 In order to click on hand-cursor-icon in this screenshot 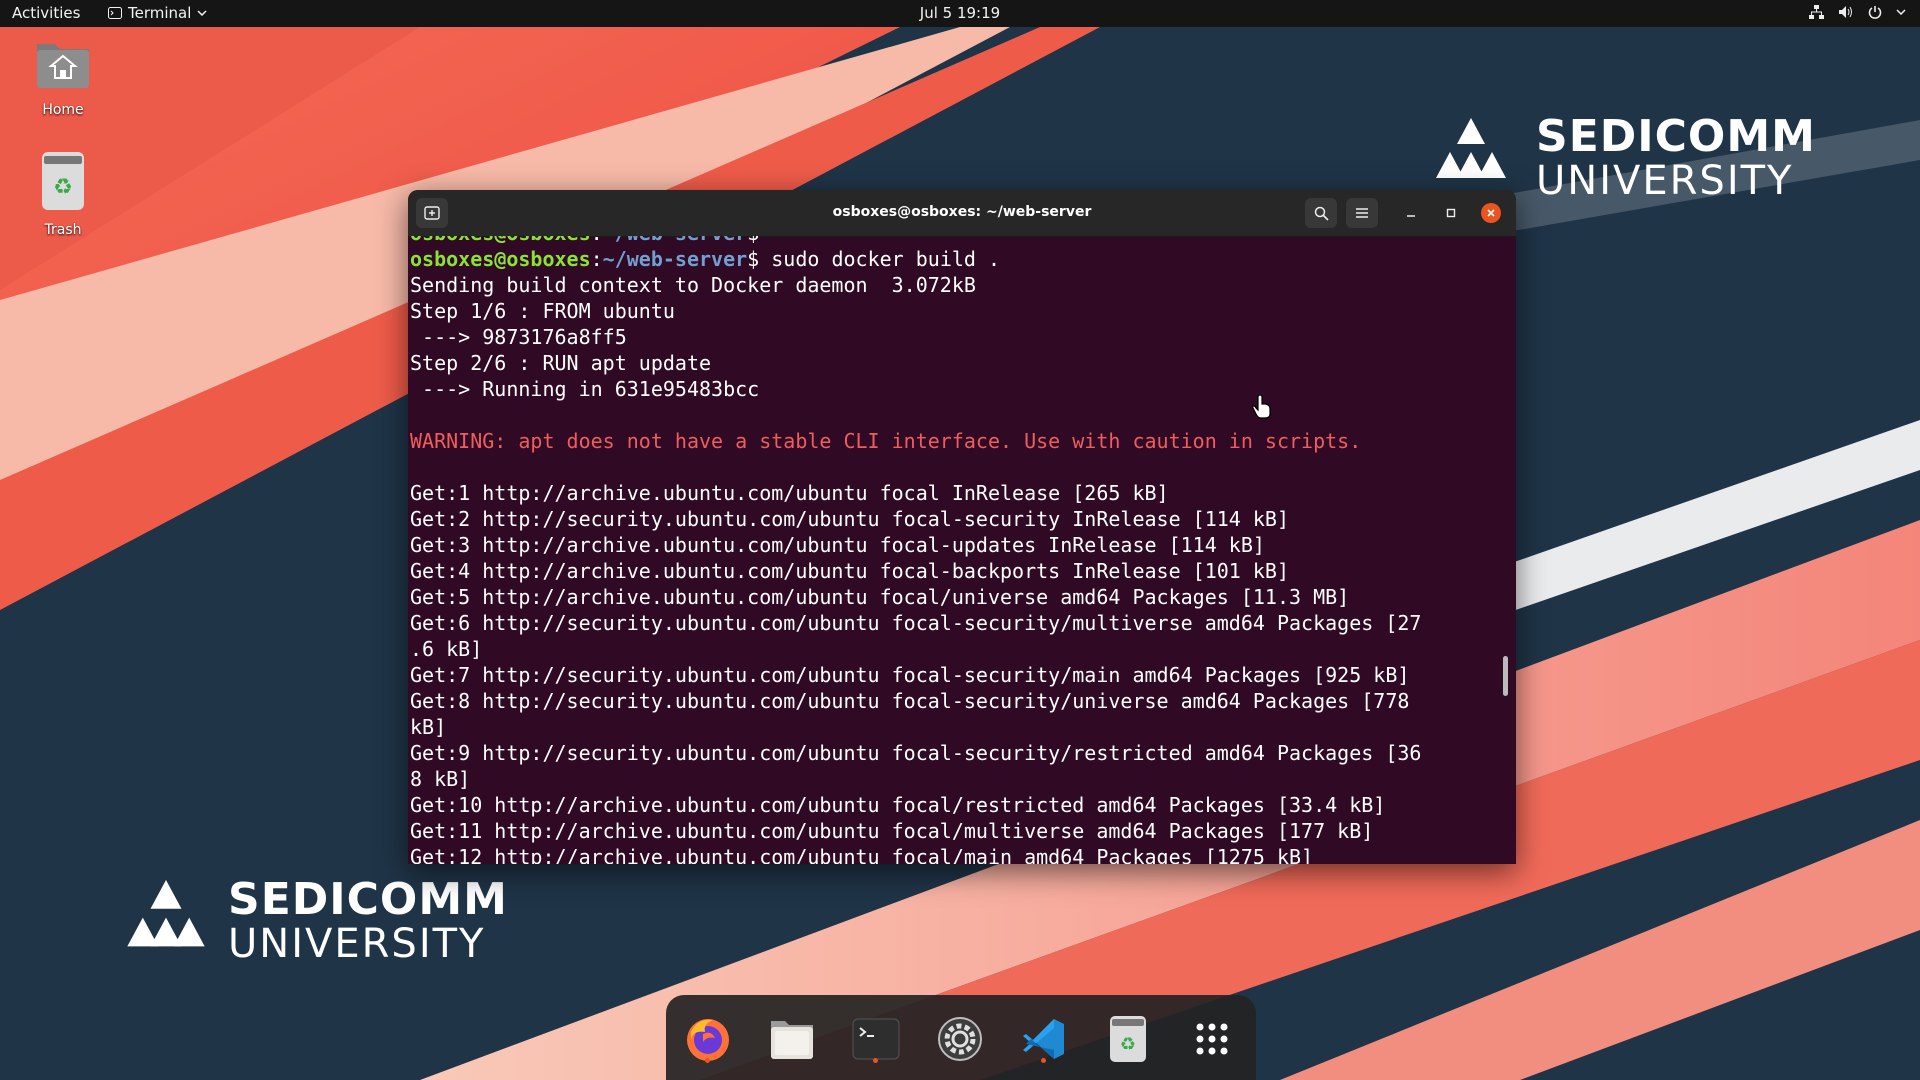, I will do `click(1261, 407)`.